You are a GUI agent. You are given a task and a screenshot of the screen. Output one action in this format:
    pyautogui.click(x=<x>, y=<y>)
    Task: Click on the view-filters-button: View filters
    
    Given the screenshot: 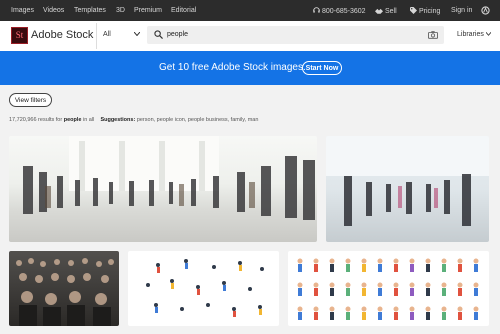 What is the action you would take?
    pyautogui.click(x=30, y=100)
    